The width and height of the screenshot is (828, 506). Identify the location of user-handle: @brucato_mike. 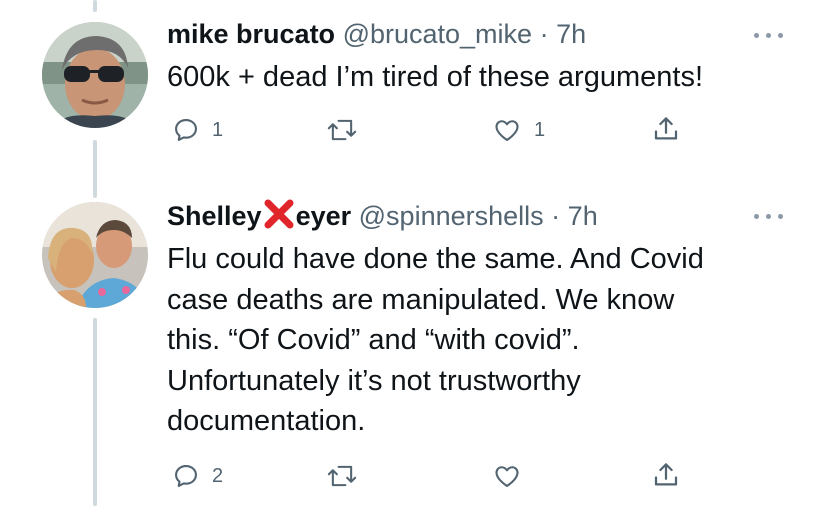
(438, 34).